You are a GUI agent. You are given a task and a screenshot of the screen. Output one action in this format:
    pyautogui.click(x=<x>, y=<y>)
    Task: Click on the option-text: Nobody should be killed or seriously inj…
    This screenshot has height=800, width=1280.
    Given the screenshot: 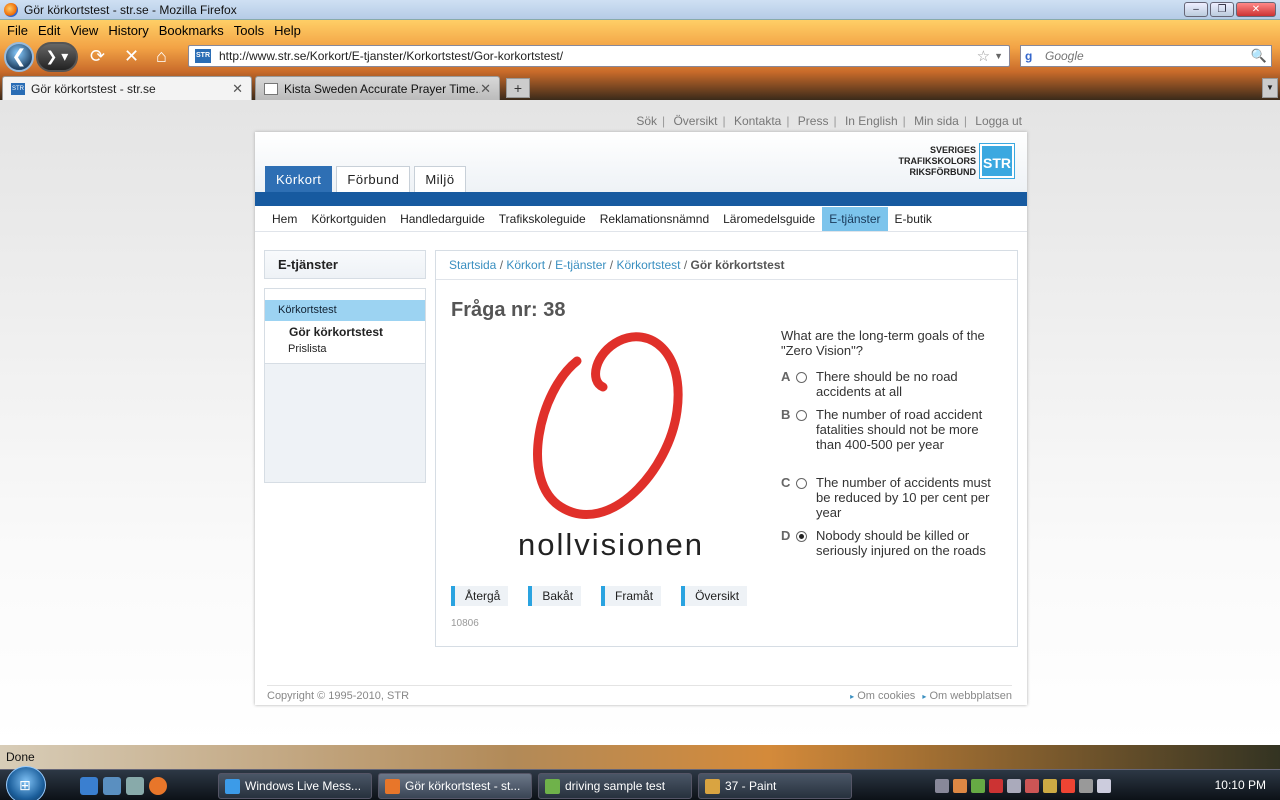 What is the action you would take?
    pyautogui.click(x=901, y=543)
    